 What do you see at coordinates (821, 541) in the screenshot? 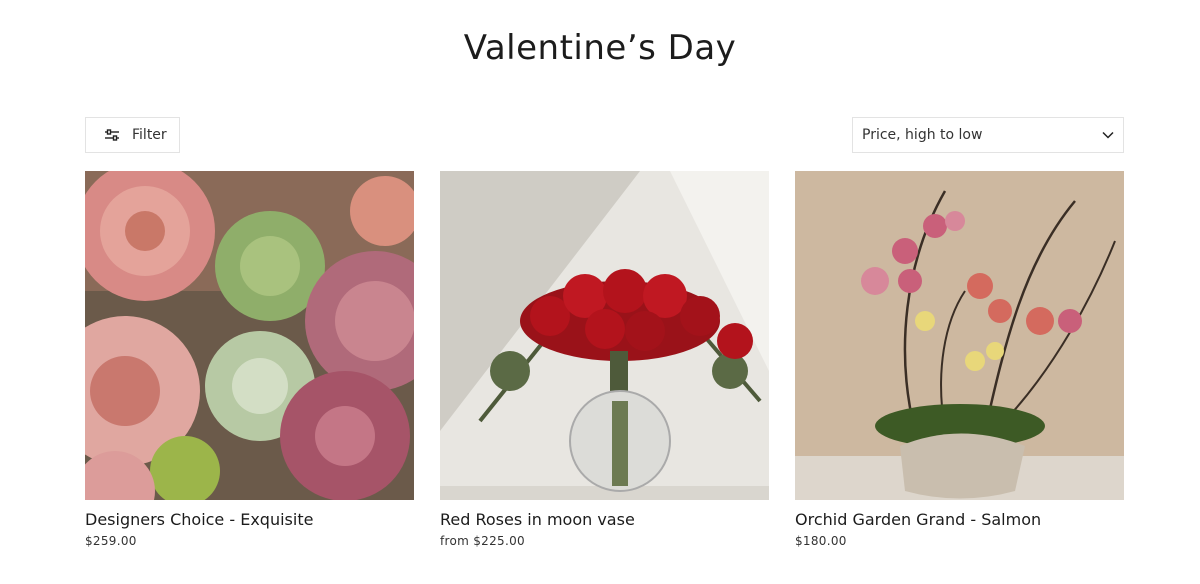
I see `product-price: $180.00` at bounding box center [821, 541].